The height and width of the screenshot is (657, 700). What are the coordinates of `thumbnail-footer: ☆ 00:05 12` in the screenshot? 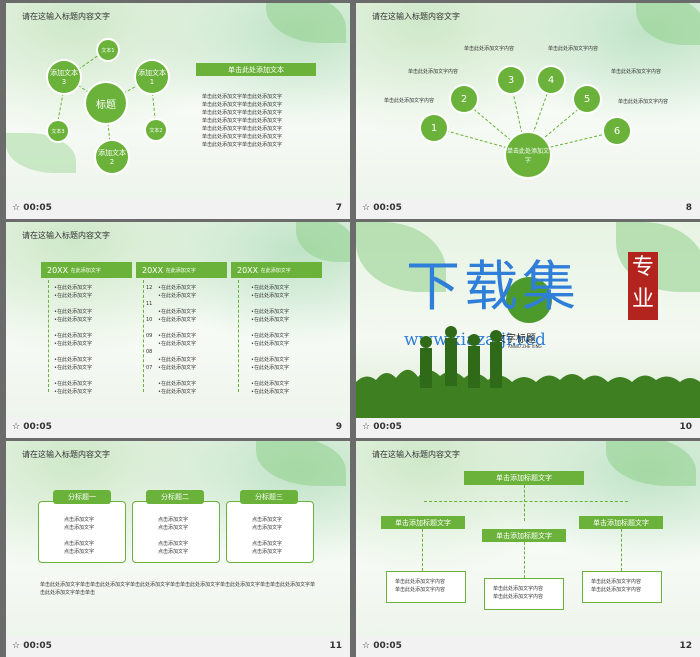 It's located at (528, 647).